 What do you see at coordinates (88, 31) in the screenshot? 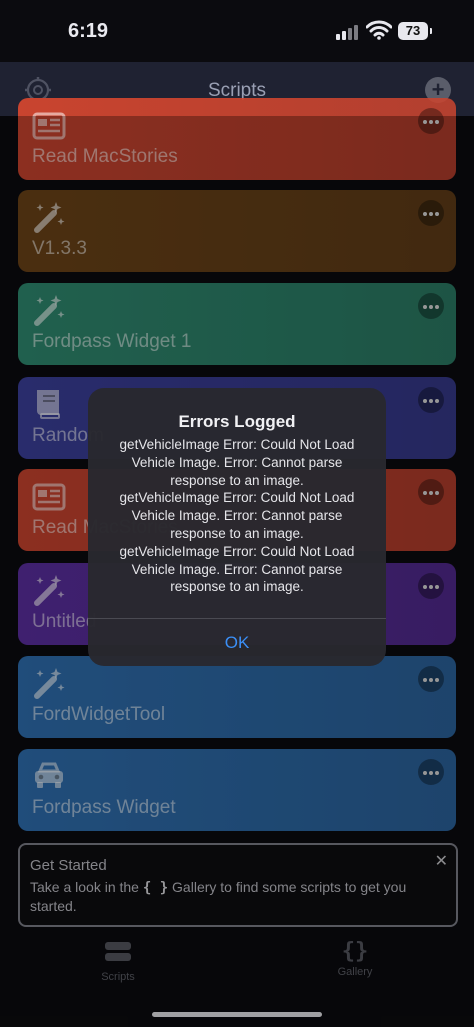
I see `status-time: 6:19` at bounding box center [88, 31].